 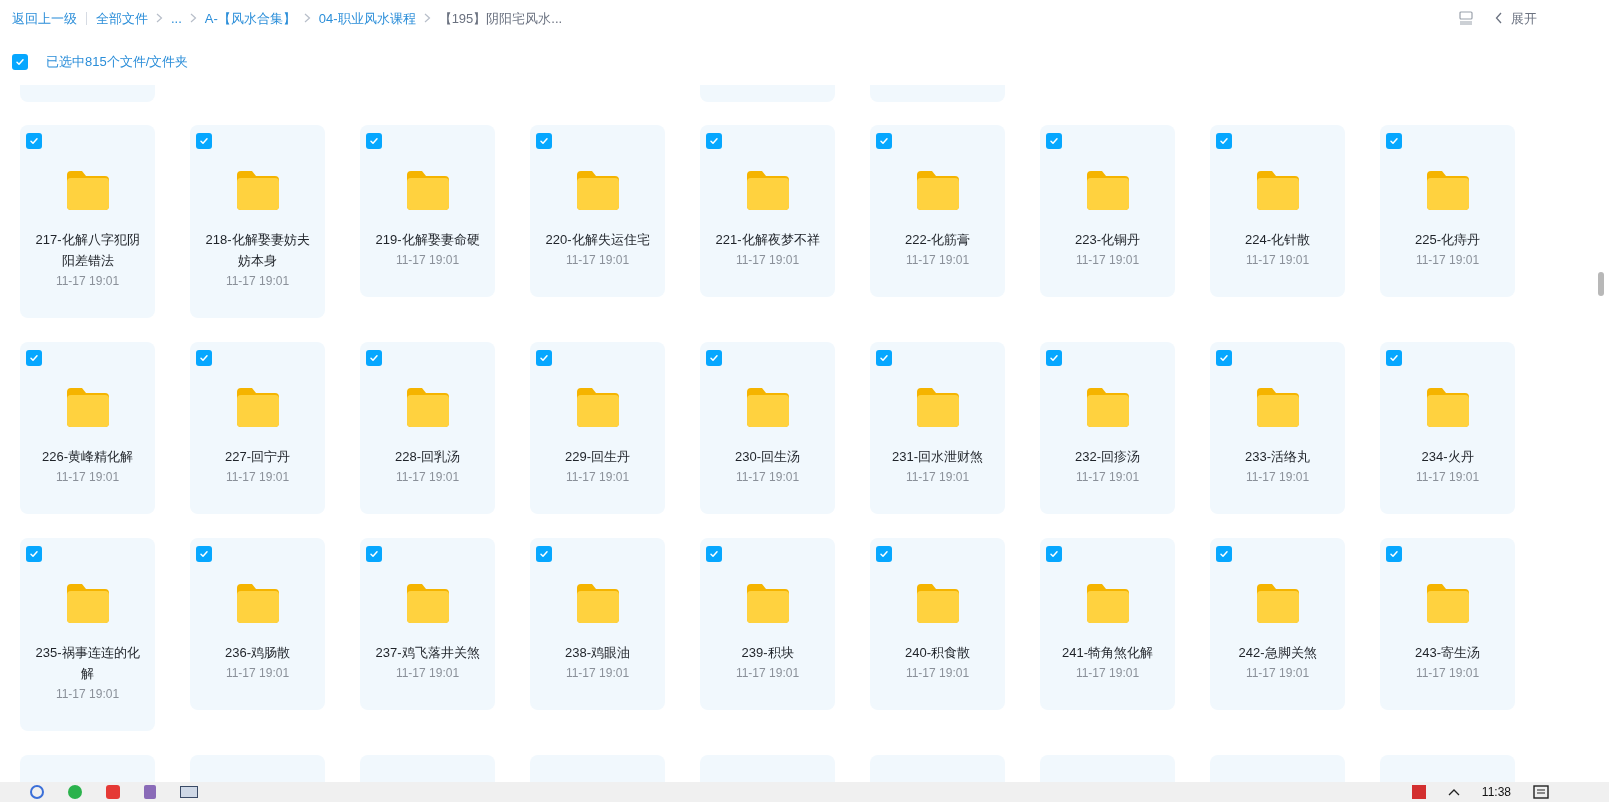 I want to click on folder-name: 219-化解娶妻命硬, so click(x=427, y=239).